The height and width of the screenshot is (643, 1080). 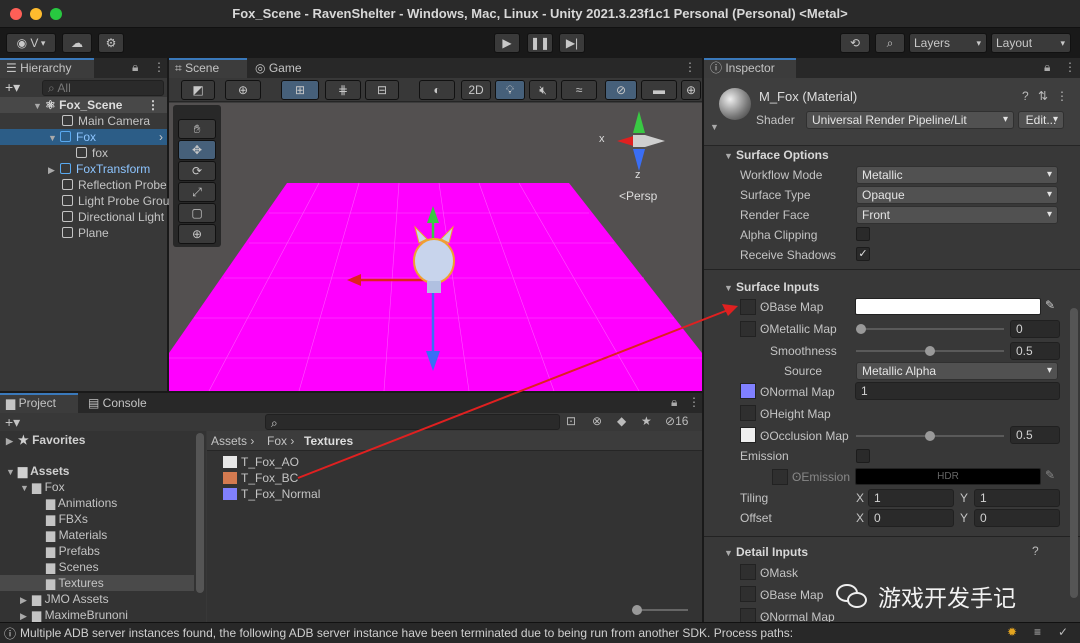 I want to click on tab-game: ◎ Game, so click(x=284, y=68).